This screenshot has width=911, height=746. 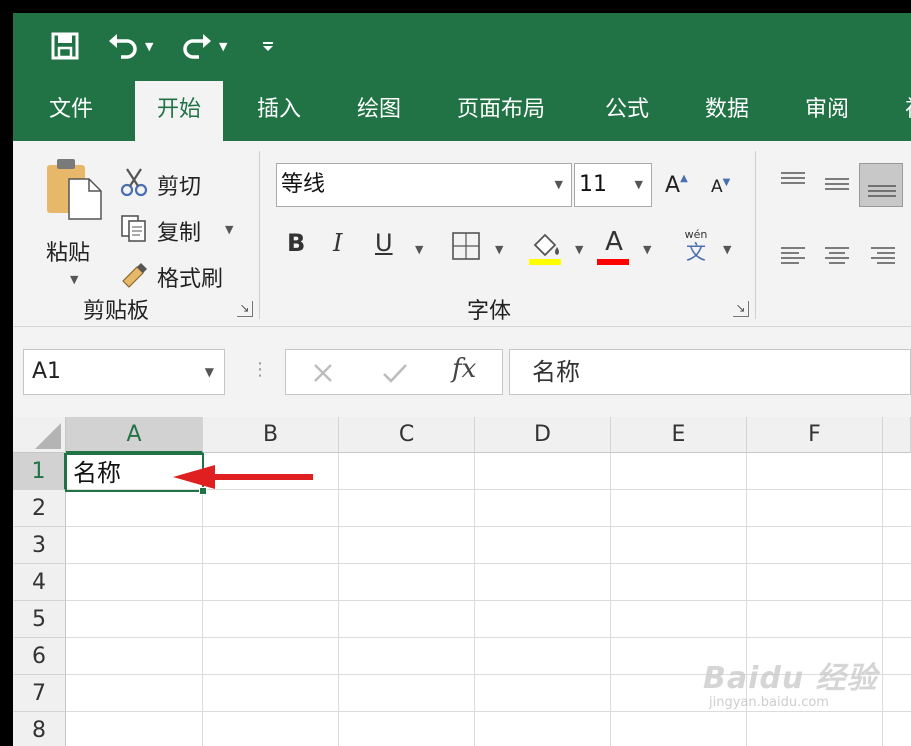 What do you see at coordinates (124, 372) in the screenshot?
I see `name-box: A1 ▼` at bounding box center [124, 372].